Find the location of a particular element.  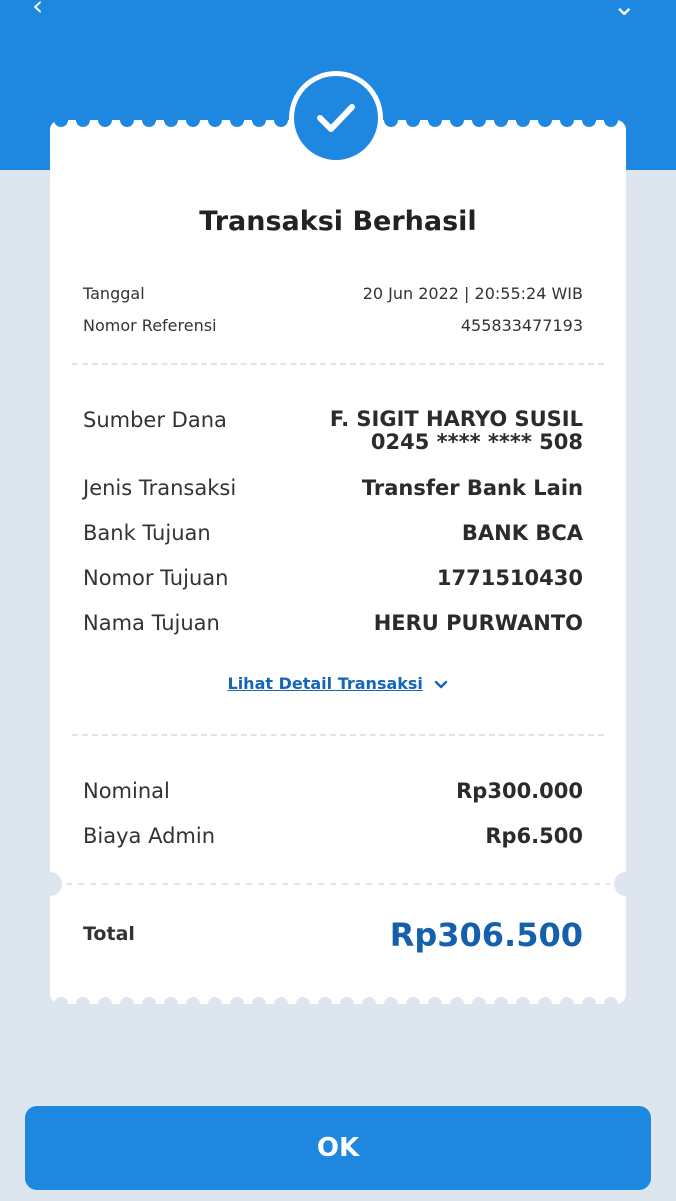

source-value: F. SIGIT HARYO SUSIL 0245 **** **** 508 is located at coordinates (456, 431).